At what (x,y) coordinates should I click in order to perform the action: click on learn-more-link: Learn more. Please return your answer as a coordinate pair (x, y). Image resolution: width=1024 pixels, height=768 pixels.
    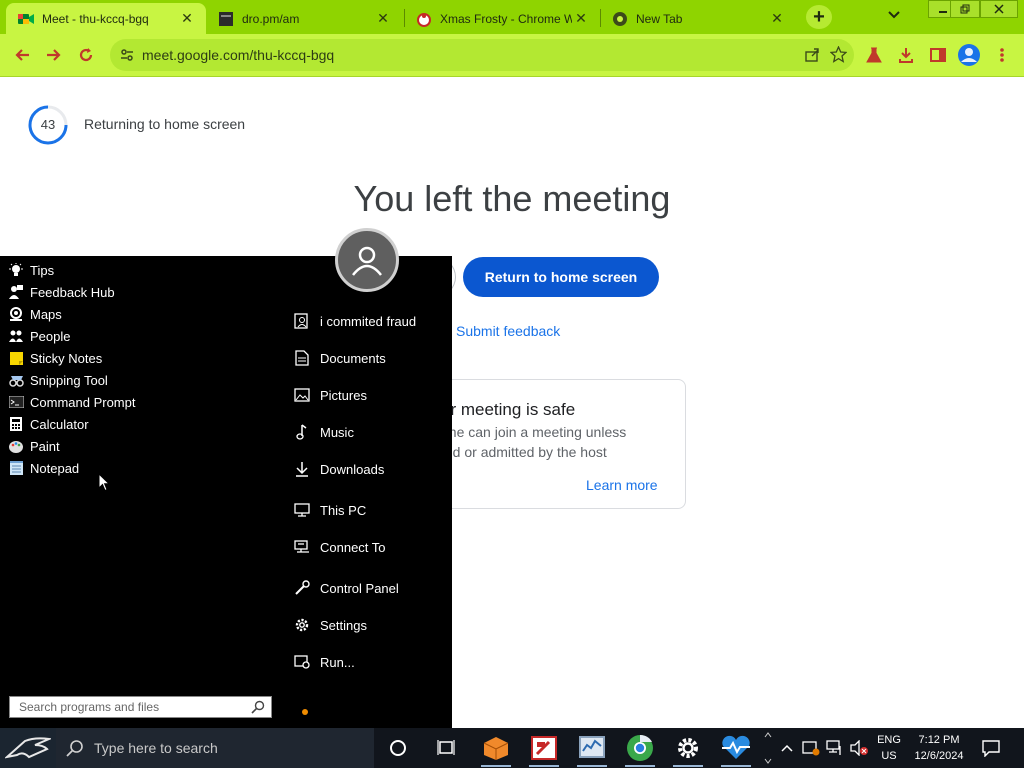
    Looking at the image, I should click on (622, 485).